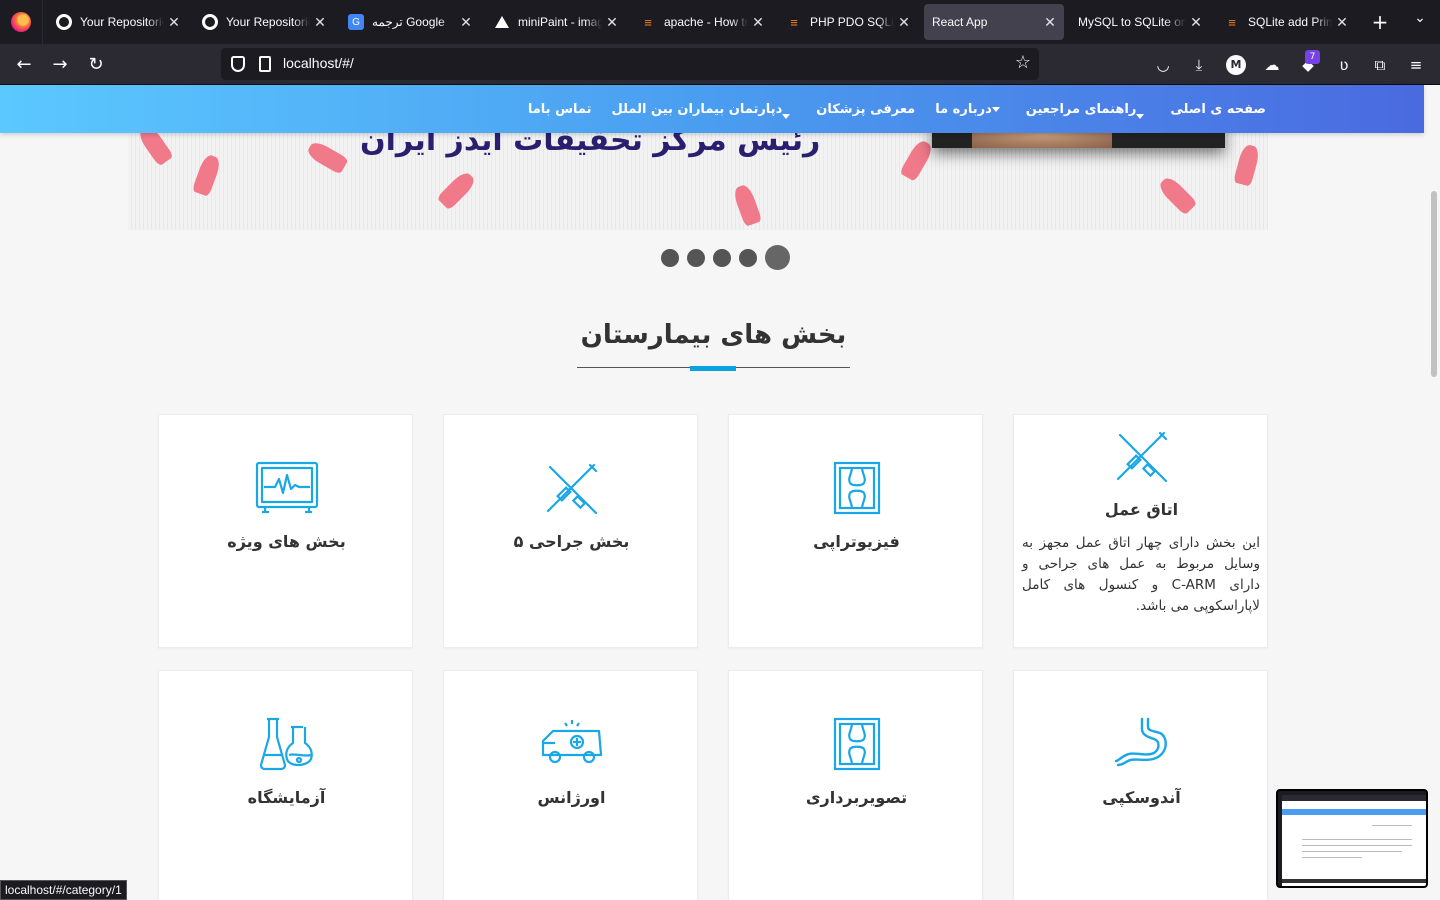 The image size is (1440, 900). What do you see at coordinates (1434, 284) in the screenshot?
I see `page-scrollbar` at bounding box center [1434, 284].